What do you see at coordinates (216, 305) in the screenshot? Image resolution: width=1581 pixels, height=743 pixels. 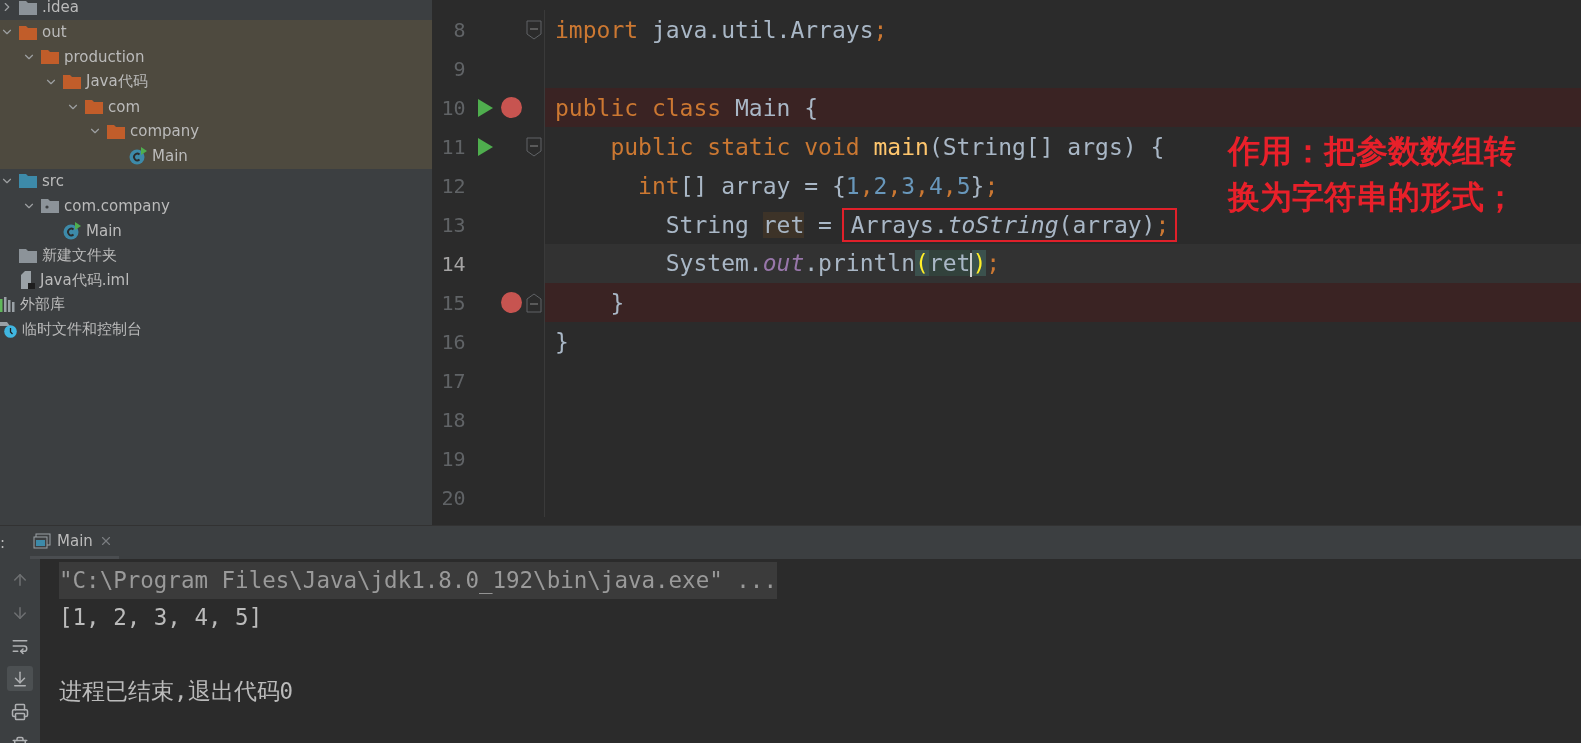 I see `tree-row: 外部库` at bounding box center [216, 305].